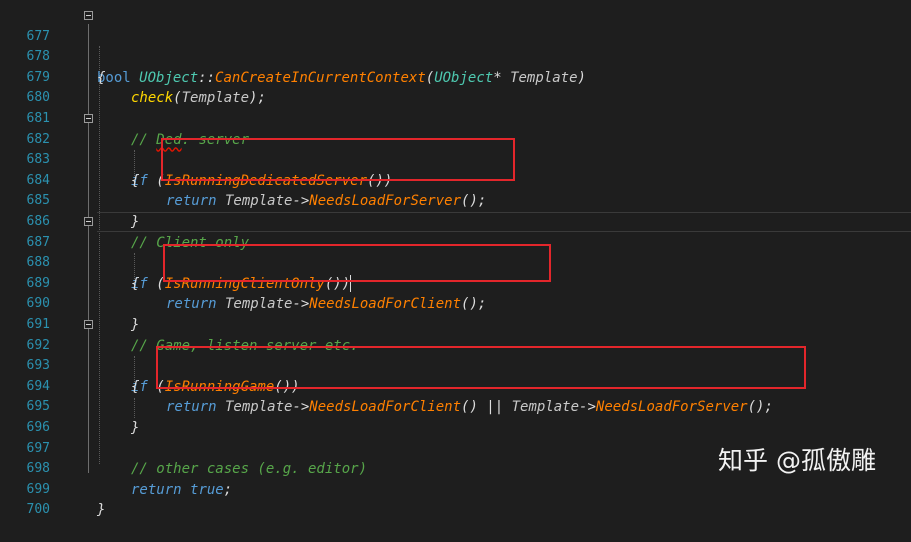 The image size is (911, 542). Describe the element at coordinates (338, 159) in the screenshot. I see `highlight-box-server` at that location.